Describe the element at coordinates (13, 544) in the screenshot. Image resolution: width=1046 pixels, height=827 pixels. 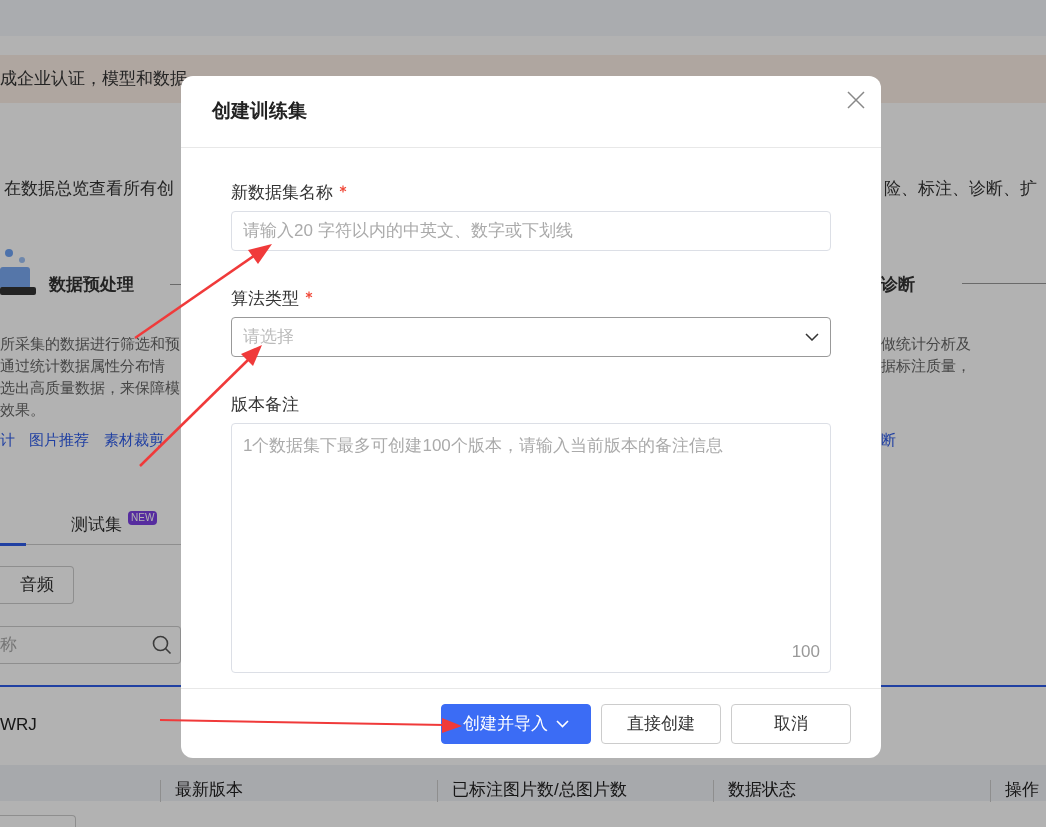
I see `tab-indicator` at that location.